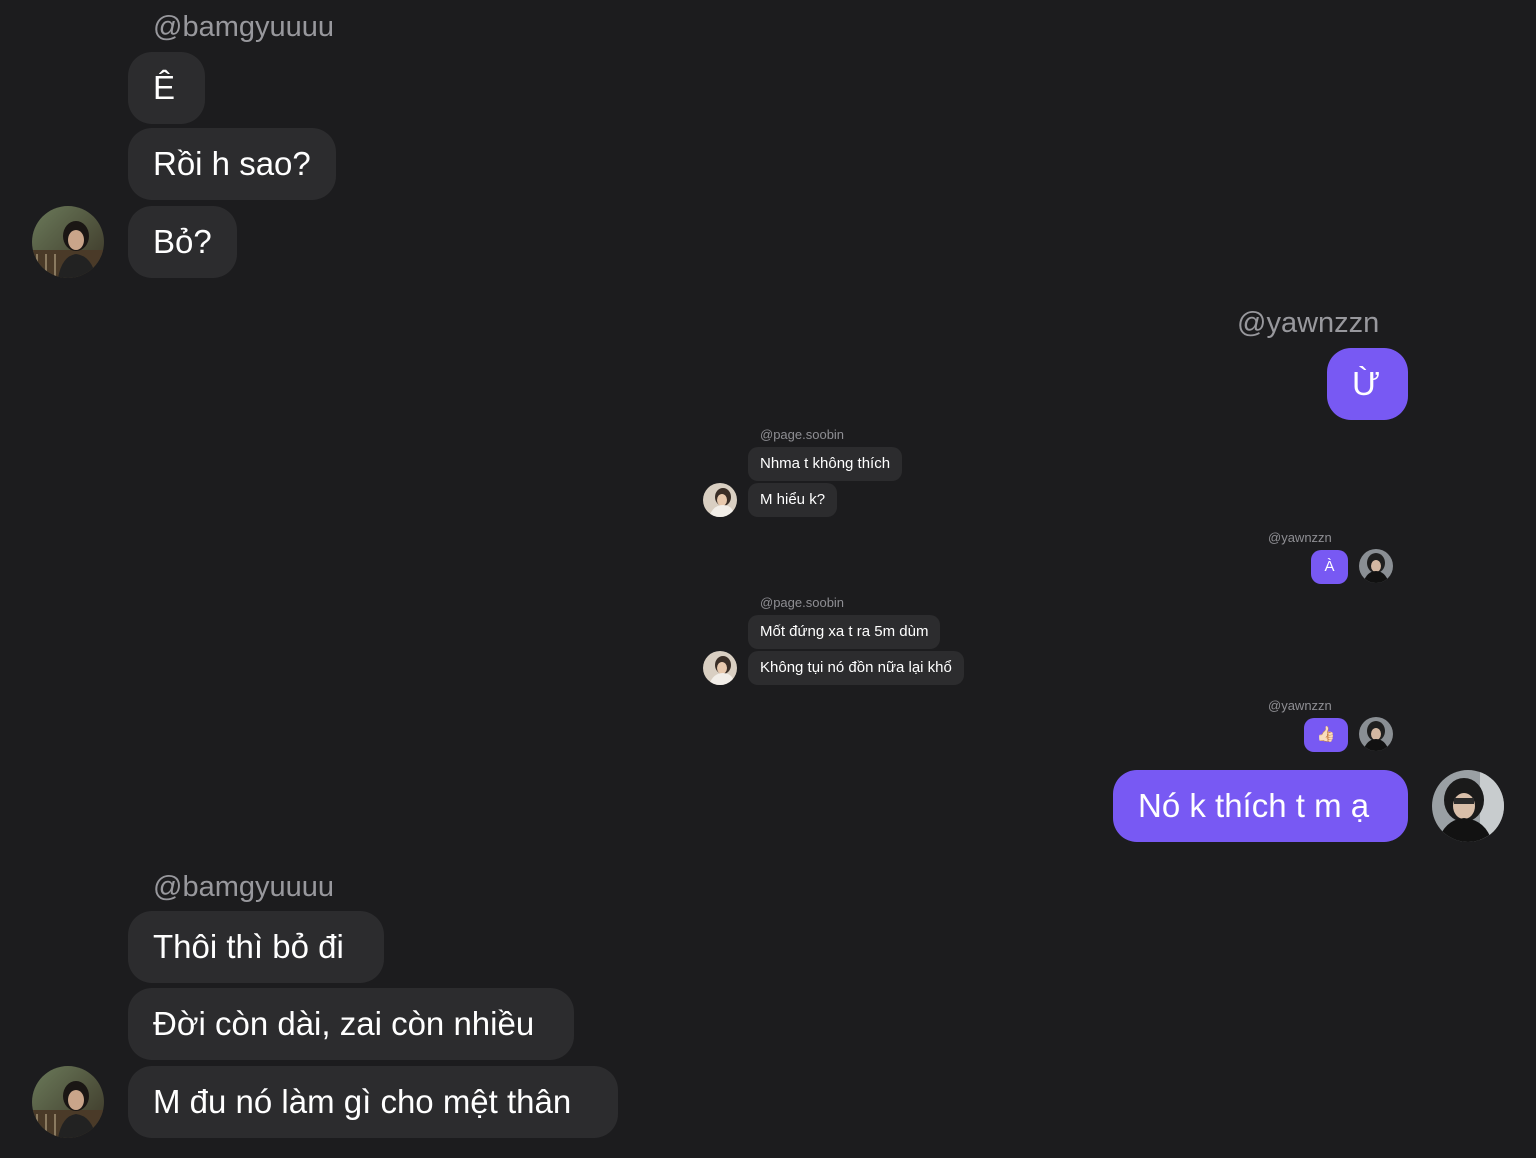  Describe the element at coordinates (232, 164) in the screenshot. I see `message-bubble-incoming: Rồi h sao?` at that location.